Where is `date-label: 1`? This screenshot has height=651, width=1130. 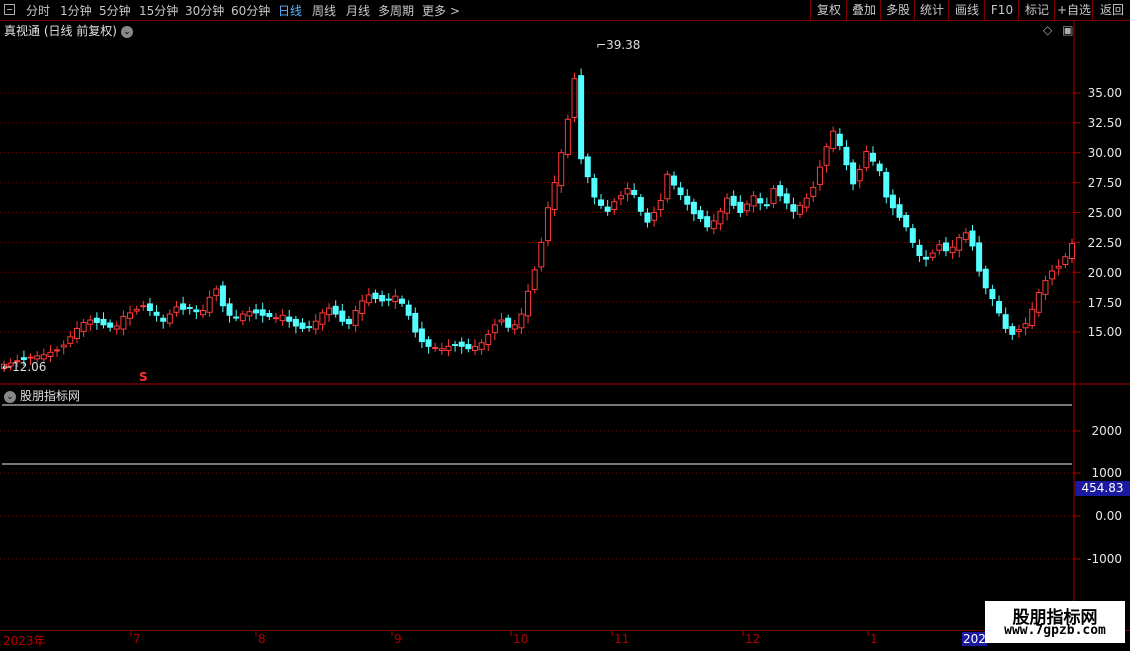
date-label: 1 is located at coordinates (874, 639).